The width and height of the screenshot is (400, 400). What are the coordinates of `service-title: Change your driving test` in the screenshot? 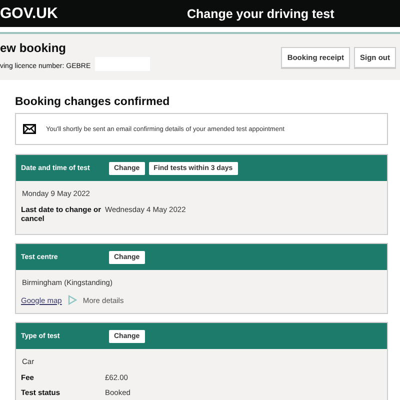 It's located at (260, 13).